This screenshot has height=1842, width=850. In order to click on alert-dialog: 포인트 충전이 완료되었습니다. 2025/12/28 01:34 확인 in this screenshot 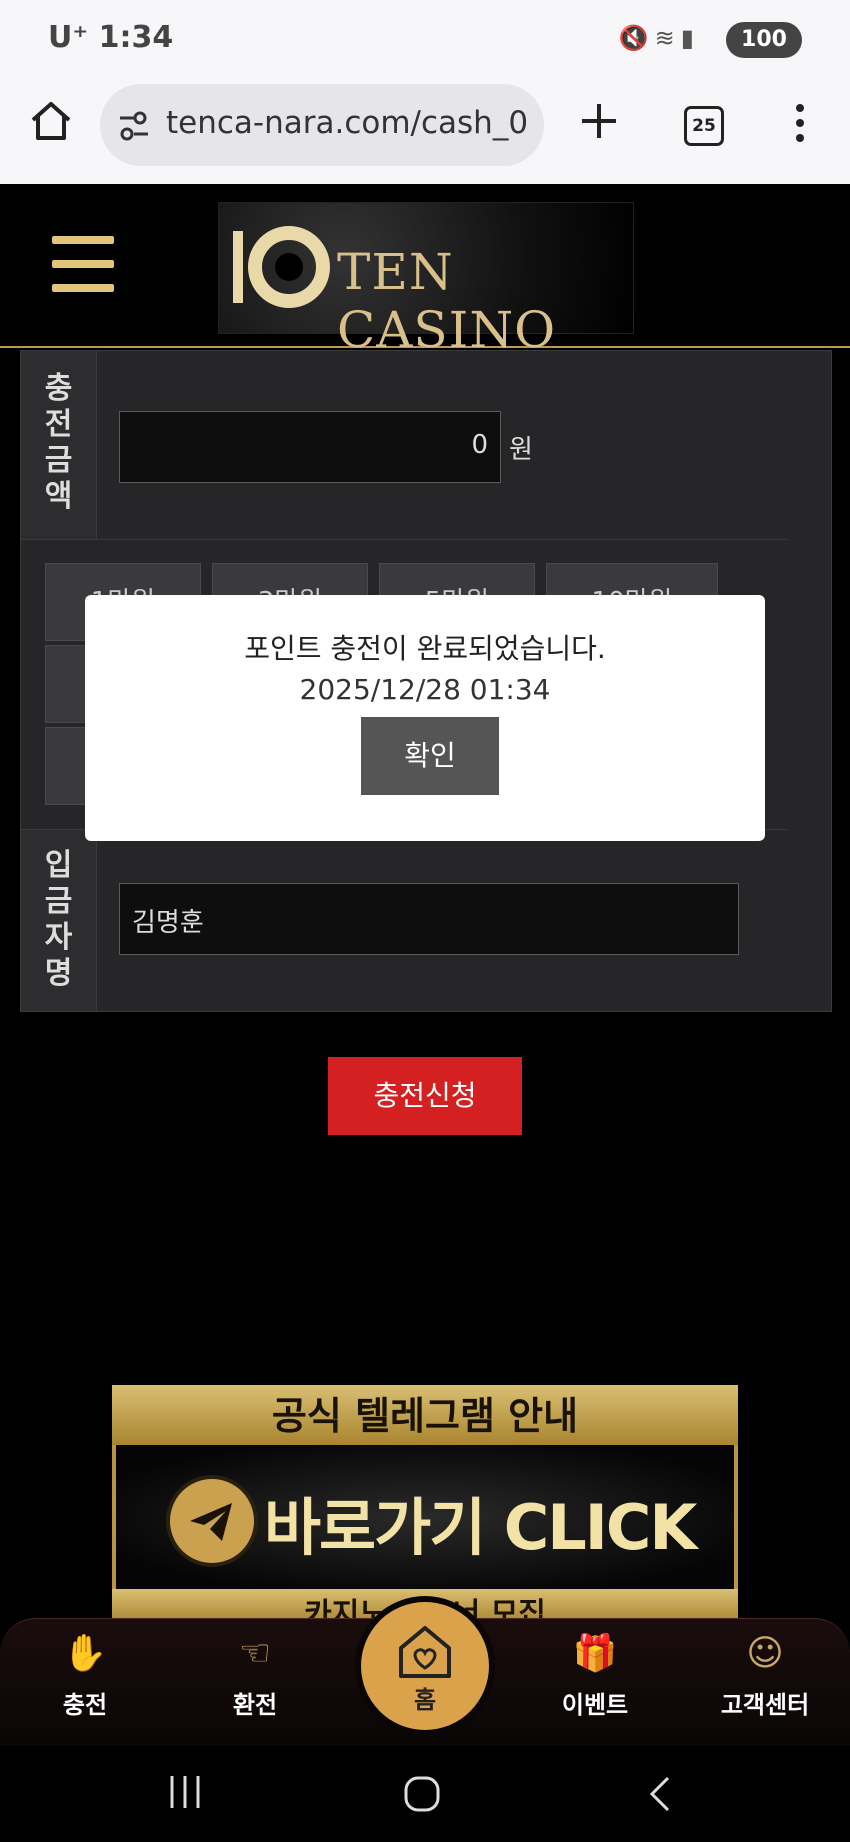, I will do `click(425, 718)`.